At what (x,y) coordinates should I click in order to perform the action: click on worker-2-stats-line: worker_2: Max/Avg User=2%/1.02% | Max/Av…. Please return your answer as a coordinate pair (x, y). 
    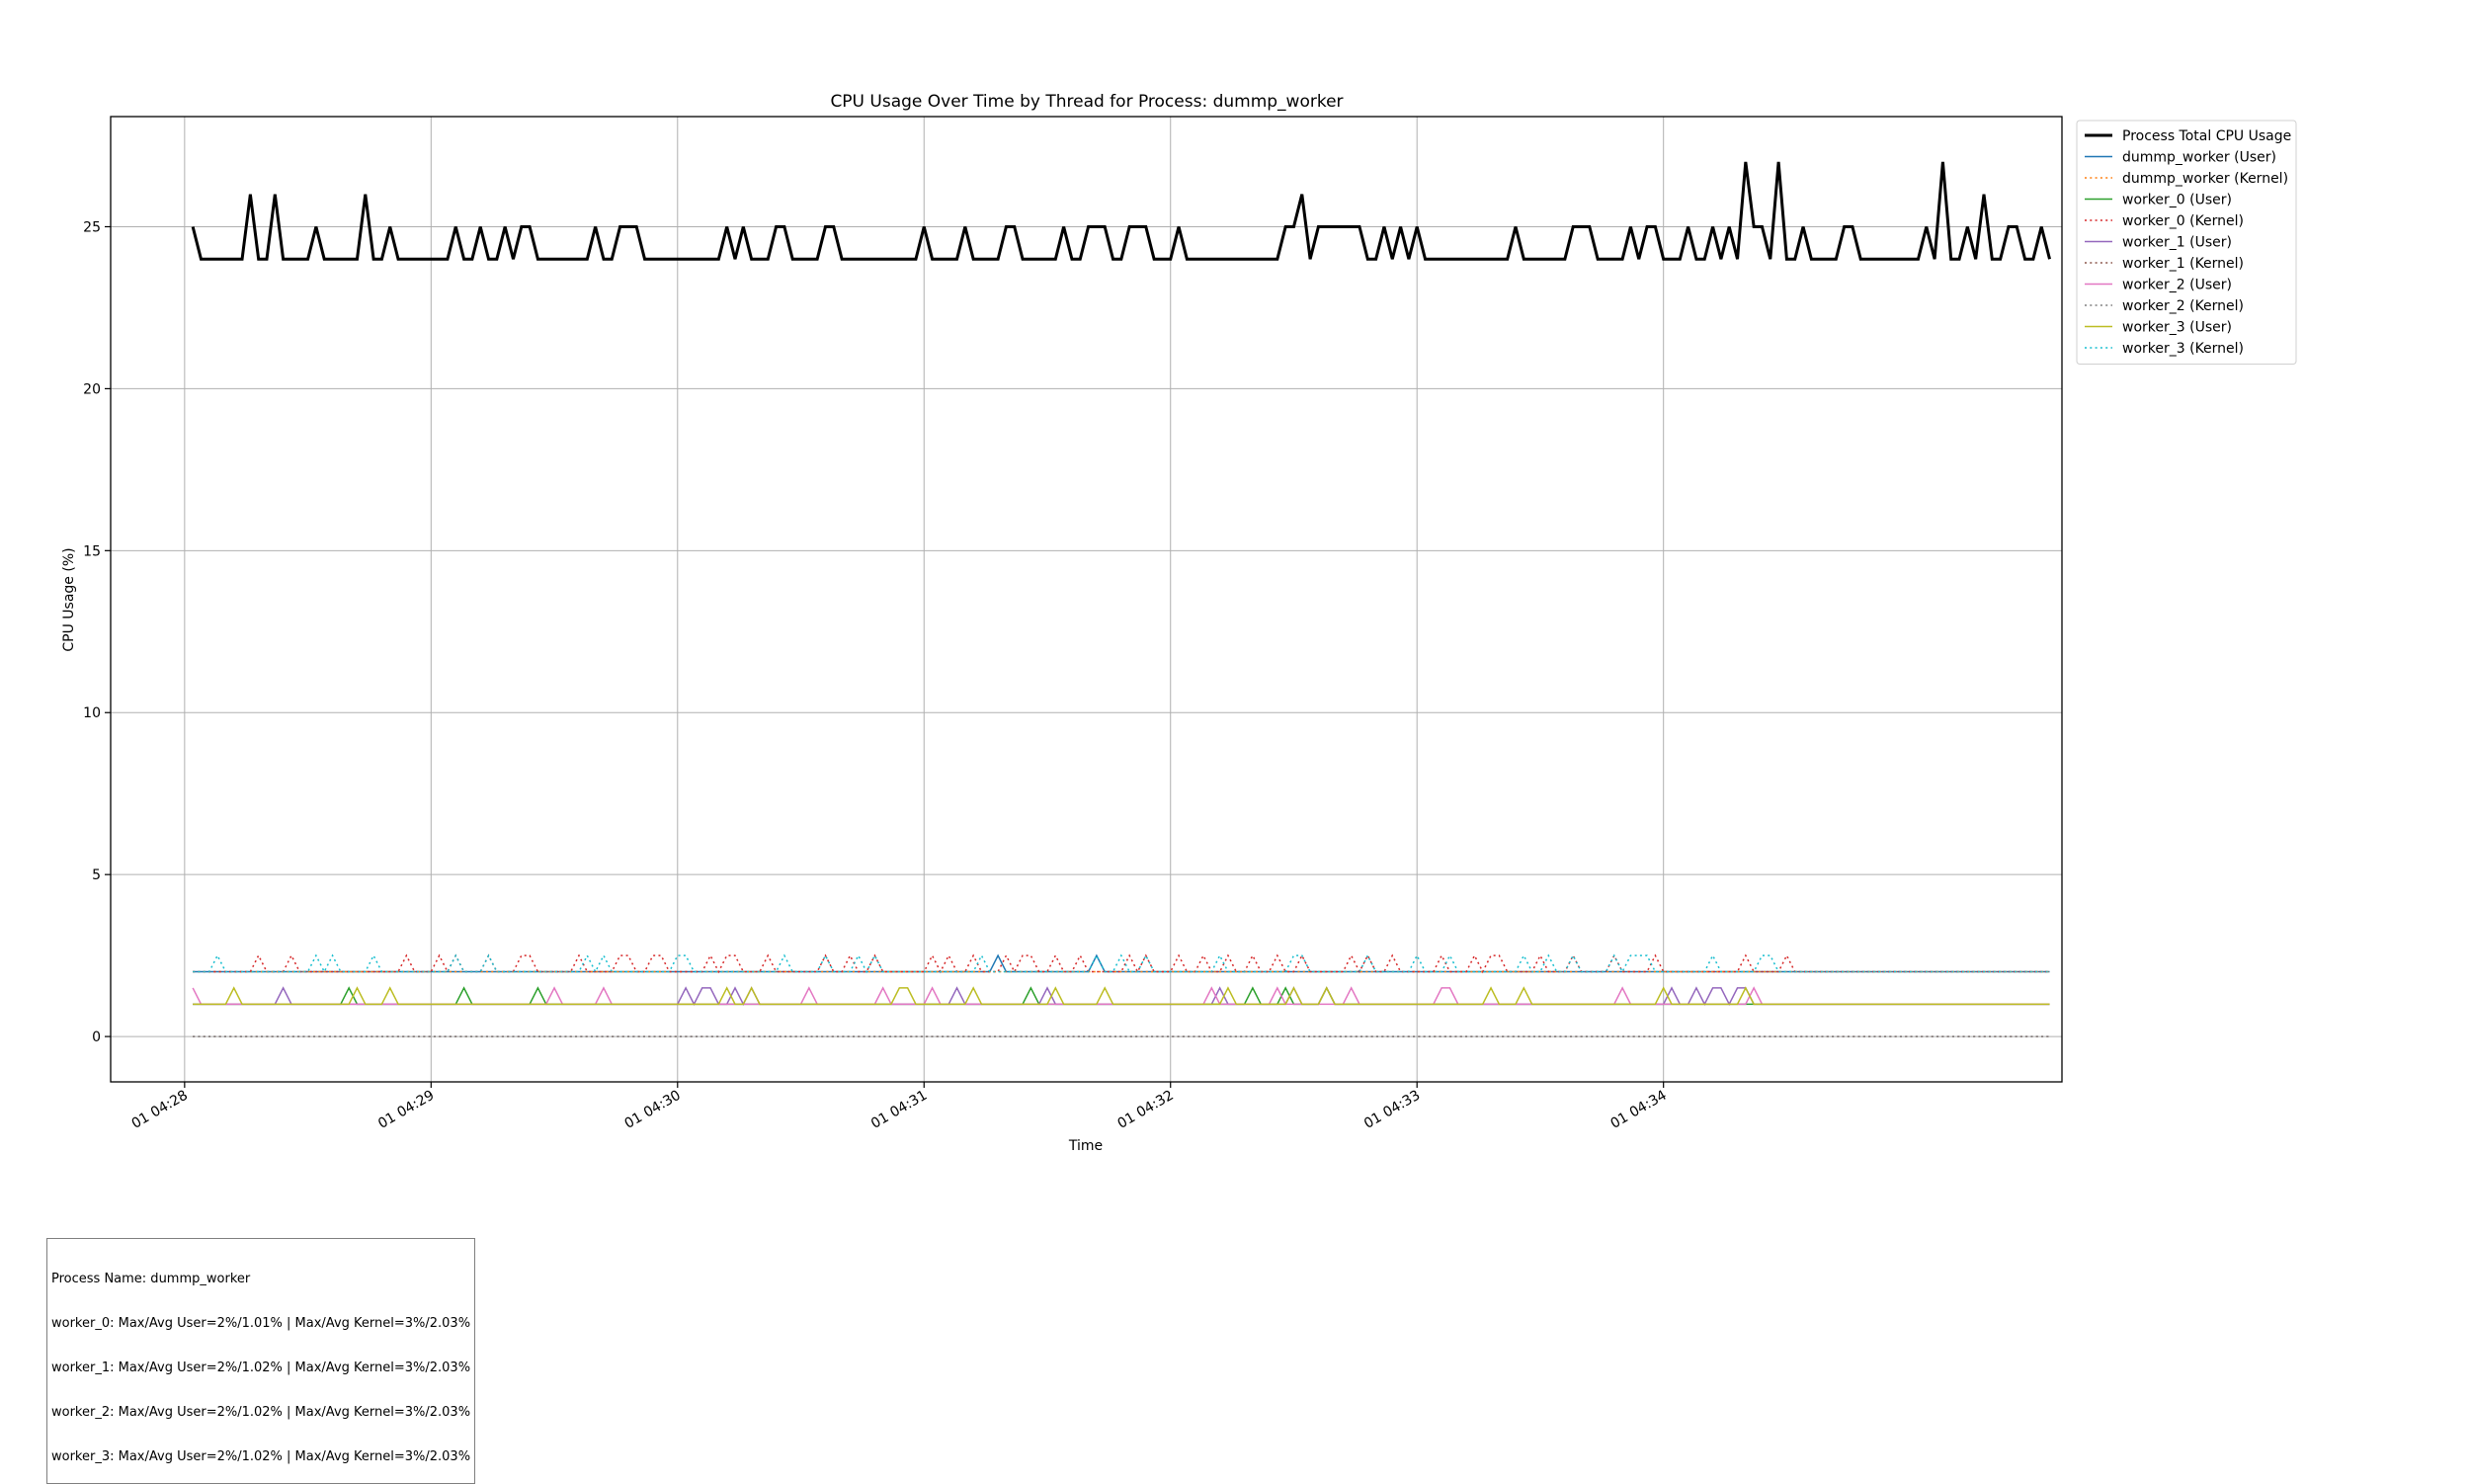
    Looking at the image, I should click on (261, 1412).